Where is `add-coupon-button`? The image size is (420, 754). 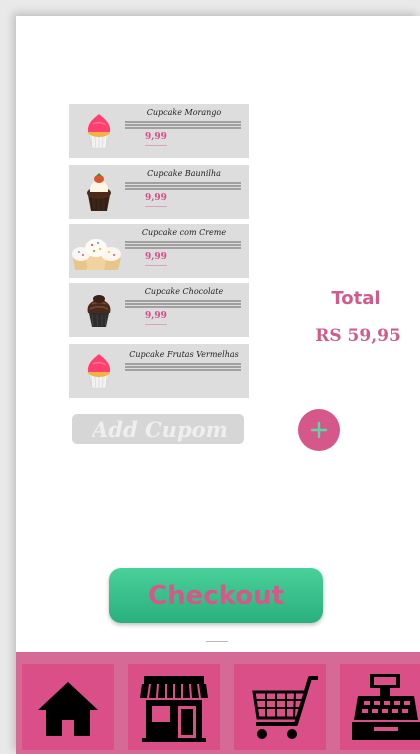 add-coupon-button is located at coordinates (319, 430).